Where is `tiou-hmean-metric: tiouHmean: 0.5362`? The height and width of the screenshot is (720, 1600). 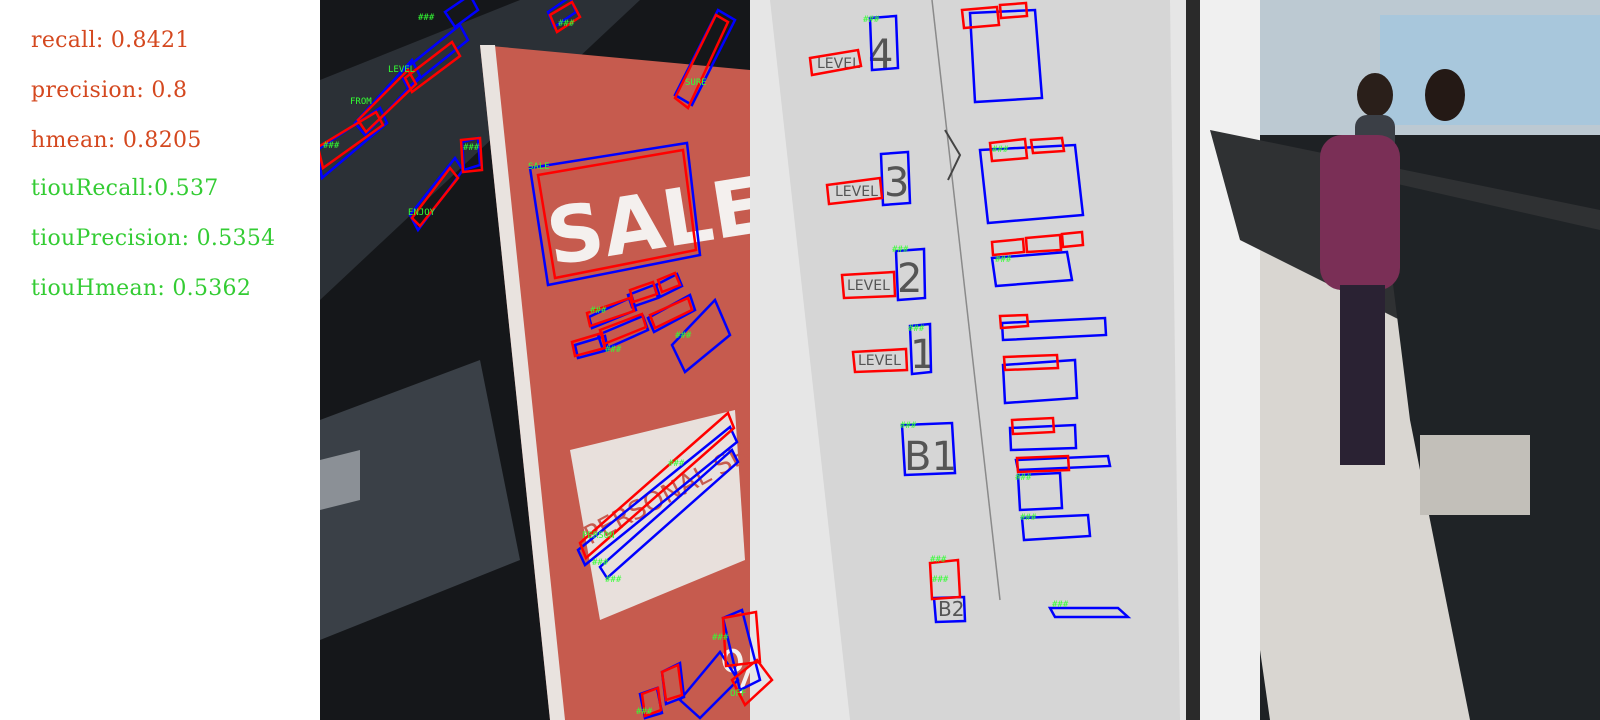
tiou-hmean-metric: tiouHmean: 0.5362 is located at coordinates (141, 288).